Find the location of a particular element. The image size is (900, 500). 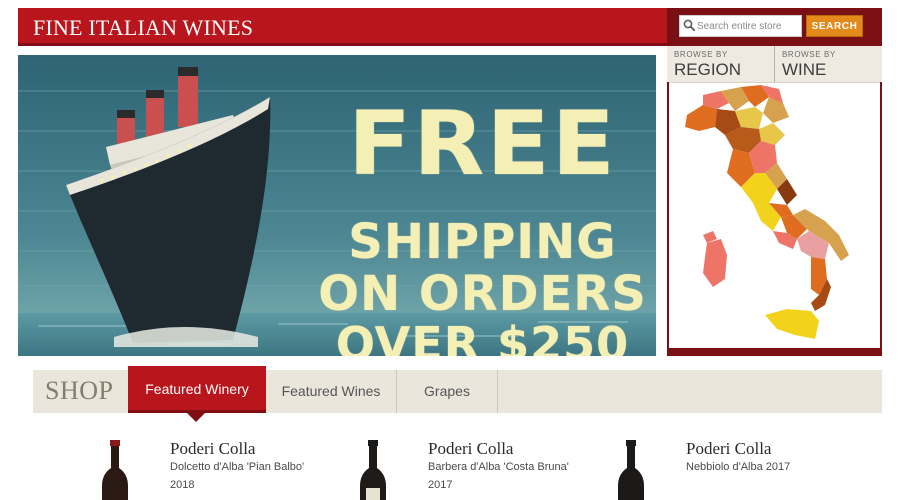

italy-region-map is located at coordinates (774, 215).